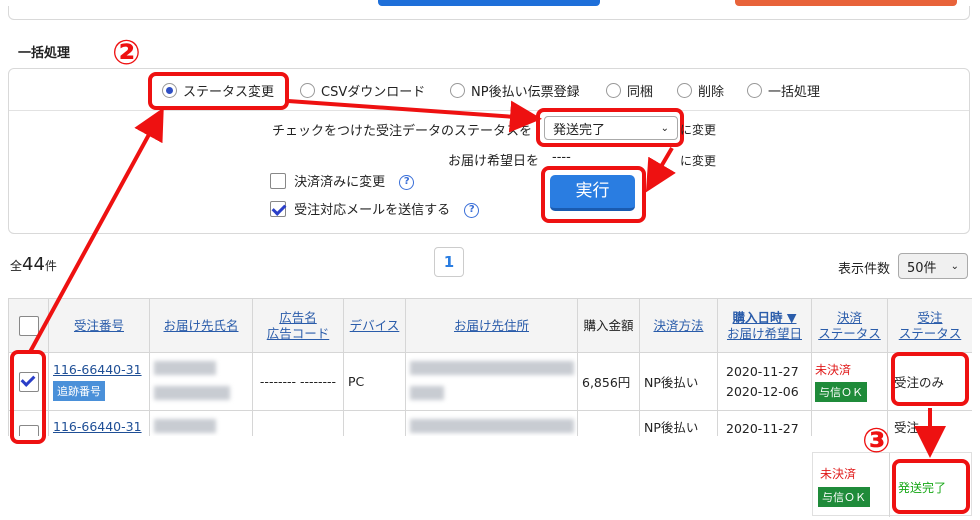  I want to click on checkbox-mail-label: 受注対応メールを送信する, so click(372, 210).